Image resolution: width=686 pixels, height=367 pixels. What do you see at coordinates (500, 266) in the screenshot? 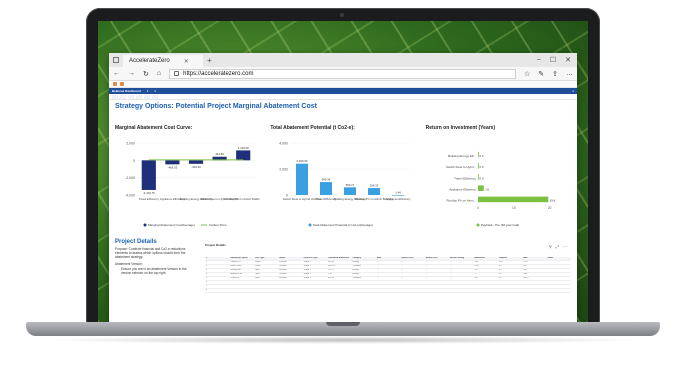
I see `table-cell: 0.0` at bounding box center [500, 266].